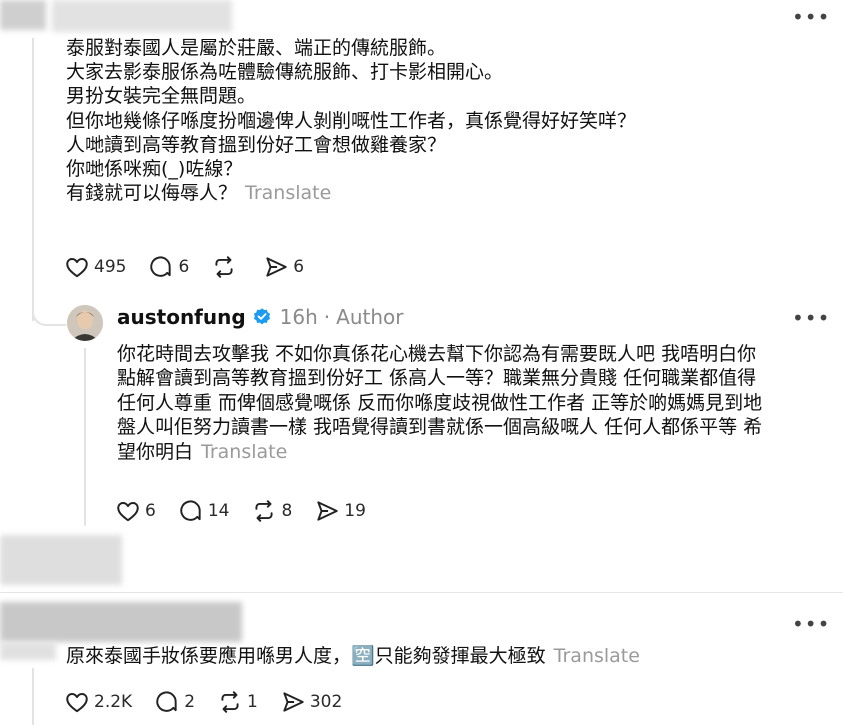  Describe the element at coordinates (61, 560) in the screenshot. I see `blurred-region` at that location.